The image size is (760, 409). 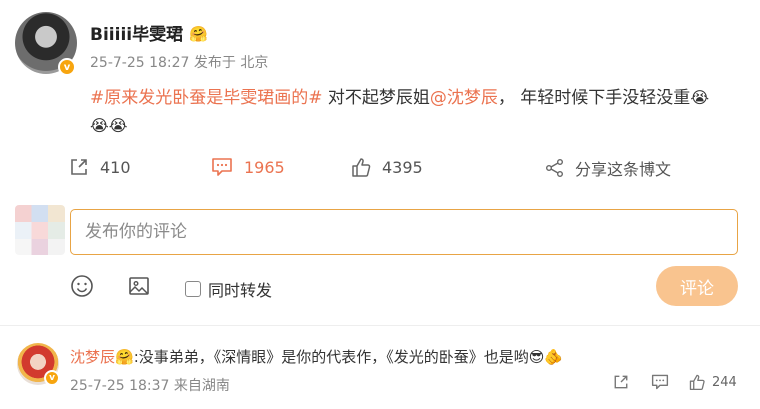 I want to click on author-name-text: Biiiii毕雯珺, so click(x=136, y=35).